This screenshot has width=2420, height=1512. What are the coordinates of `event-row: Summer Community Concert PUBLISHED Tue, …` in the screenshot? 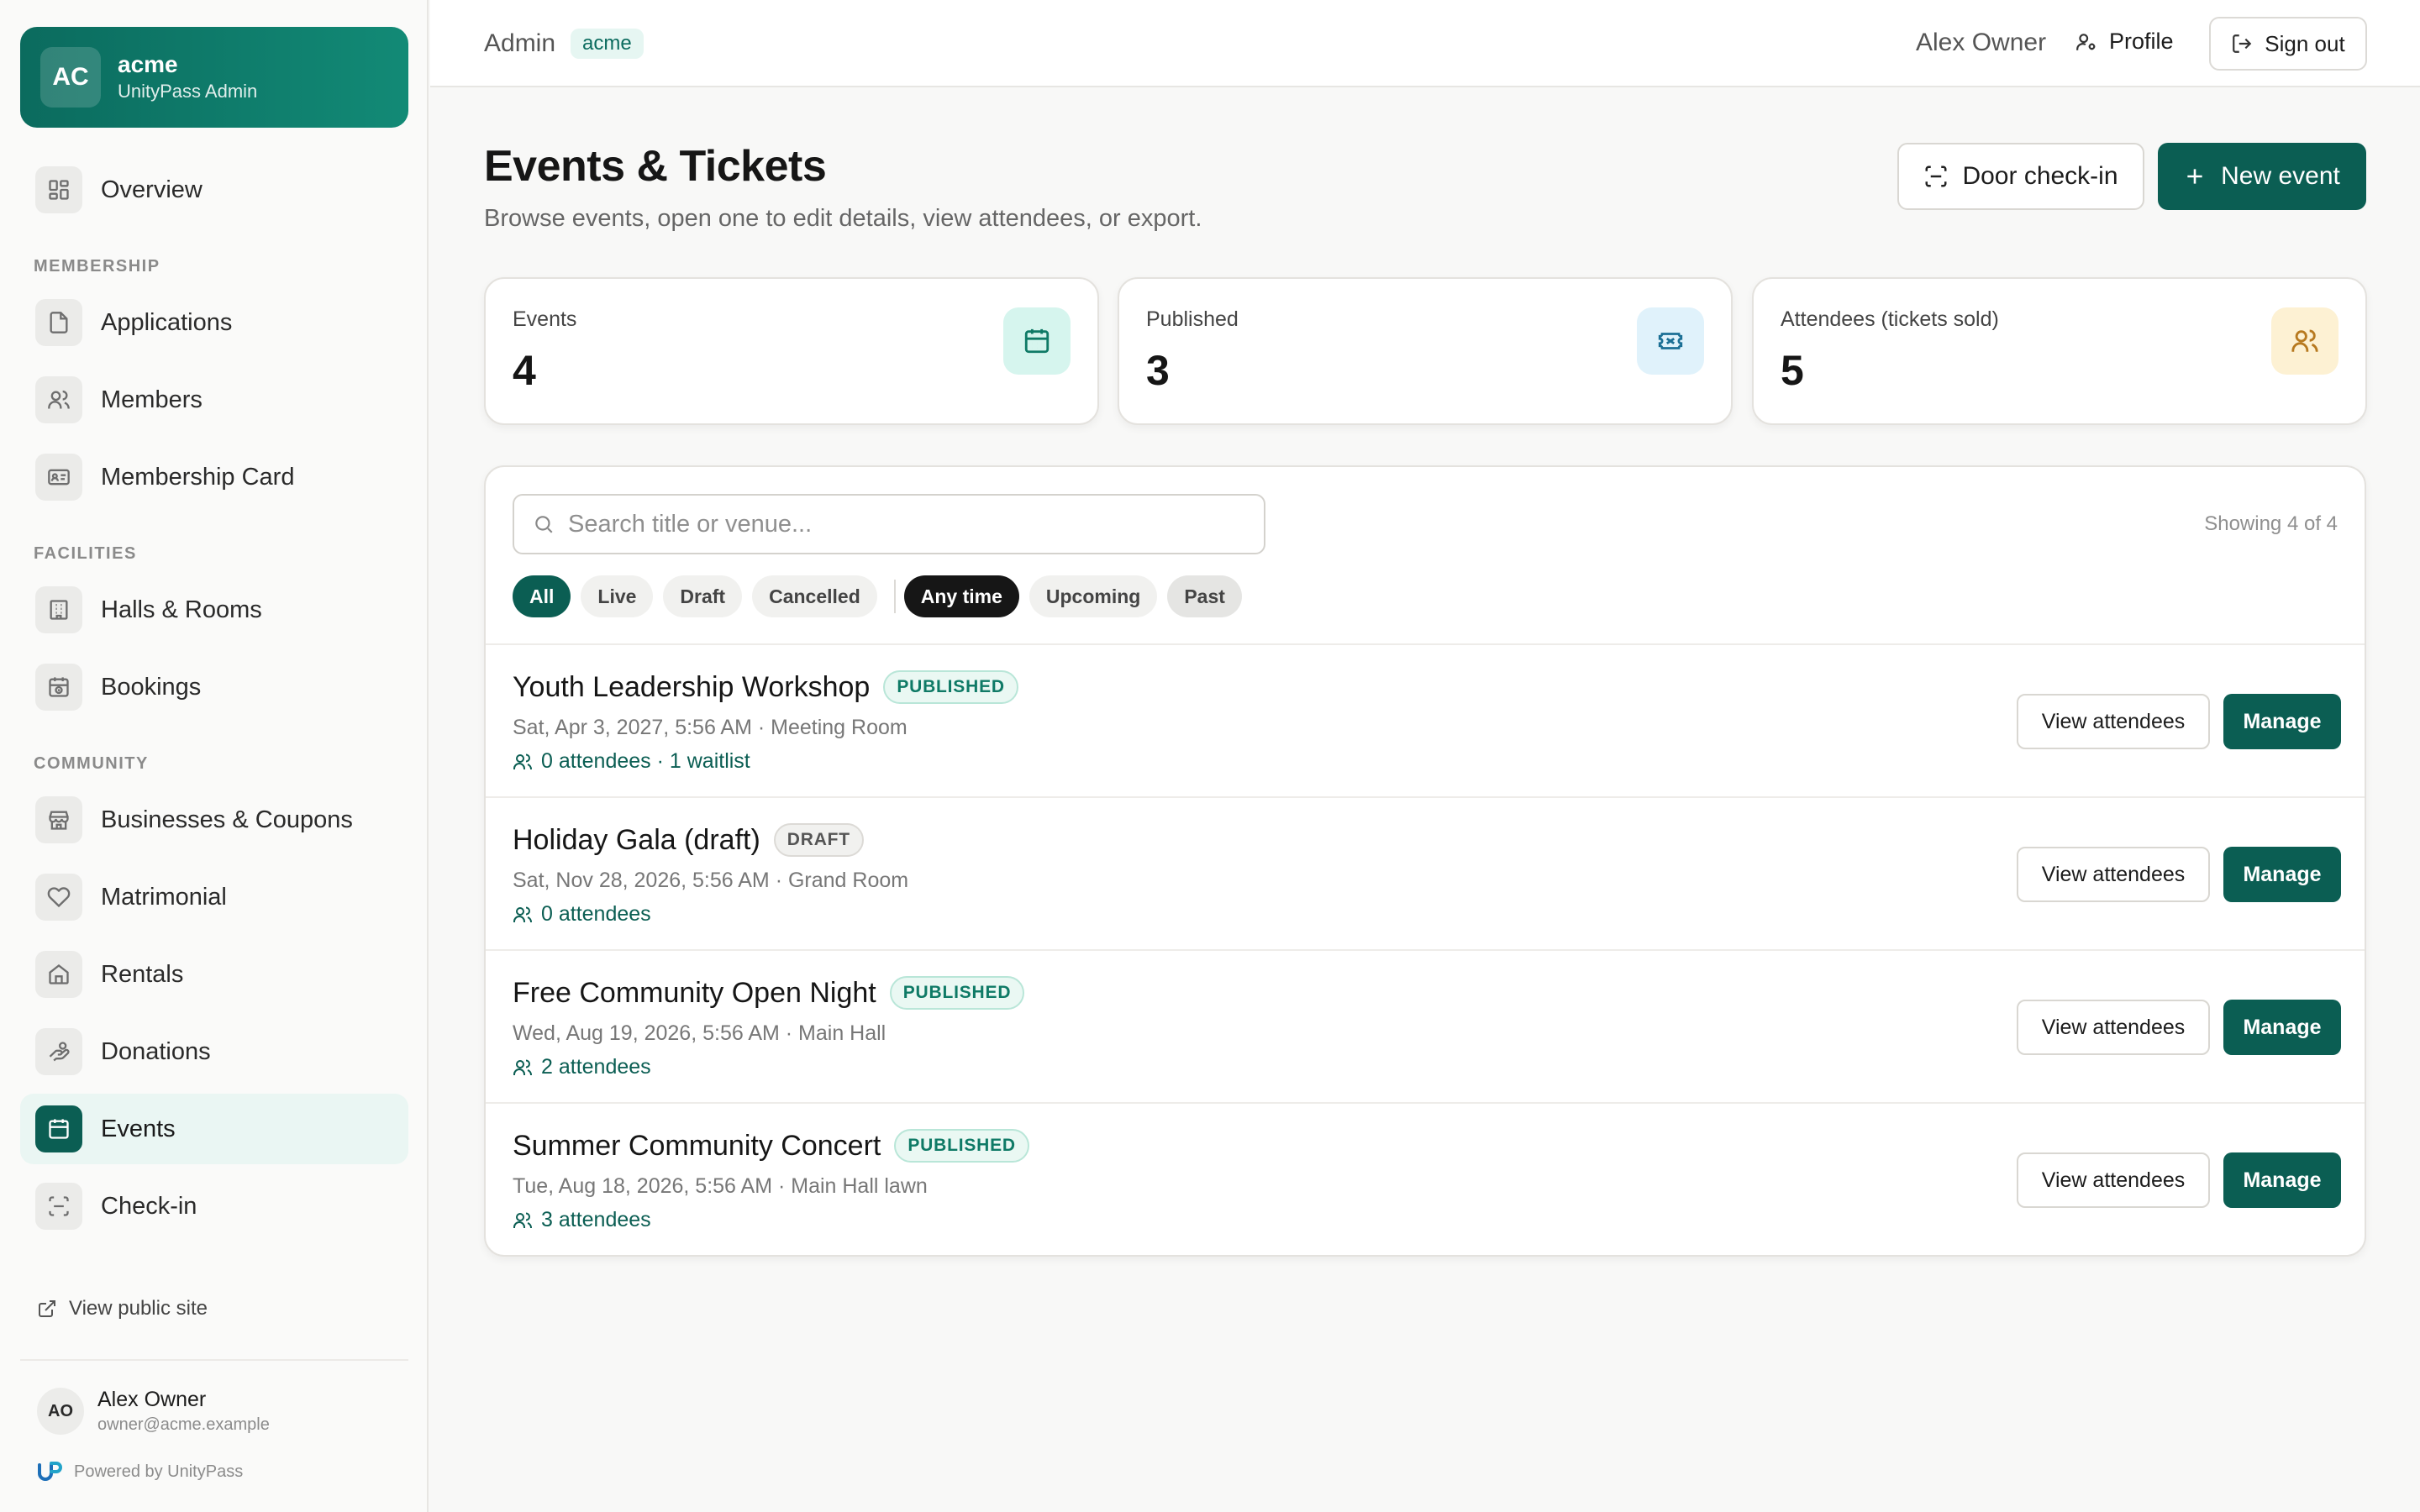 It's located at (1425, 1178).